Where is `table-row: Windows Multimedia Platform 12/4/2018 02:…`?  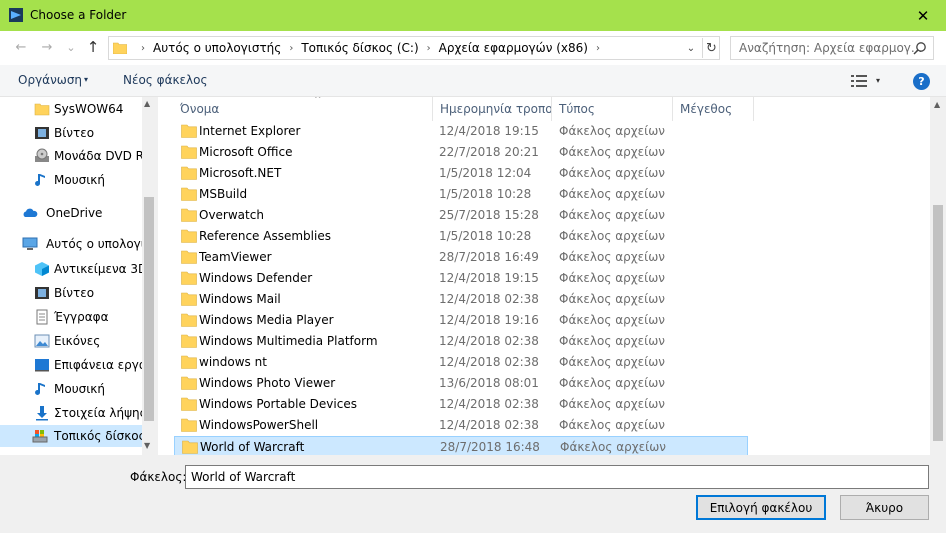 table-row: Windows Multimedia Platform 12/4/2018 02:… is located at coordinates (461, 341).